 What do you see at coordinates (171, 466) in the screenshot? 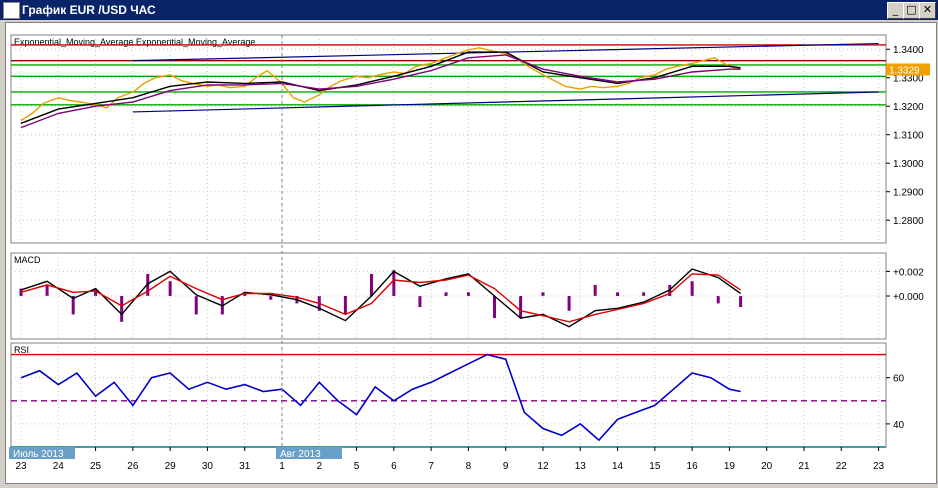
I see `x-tick-label: 29` at bounding box center [171, 466].